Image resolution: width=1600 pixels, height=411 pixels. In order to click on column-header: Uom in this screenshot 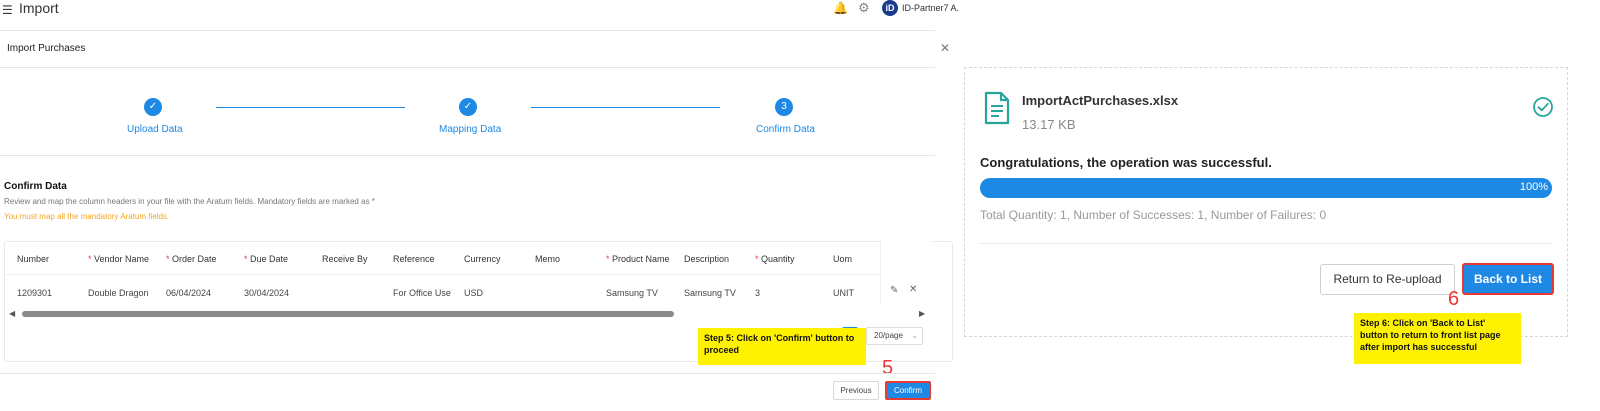, I will do `click(843, 259)`.